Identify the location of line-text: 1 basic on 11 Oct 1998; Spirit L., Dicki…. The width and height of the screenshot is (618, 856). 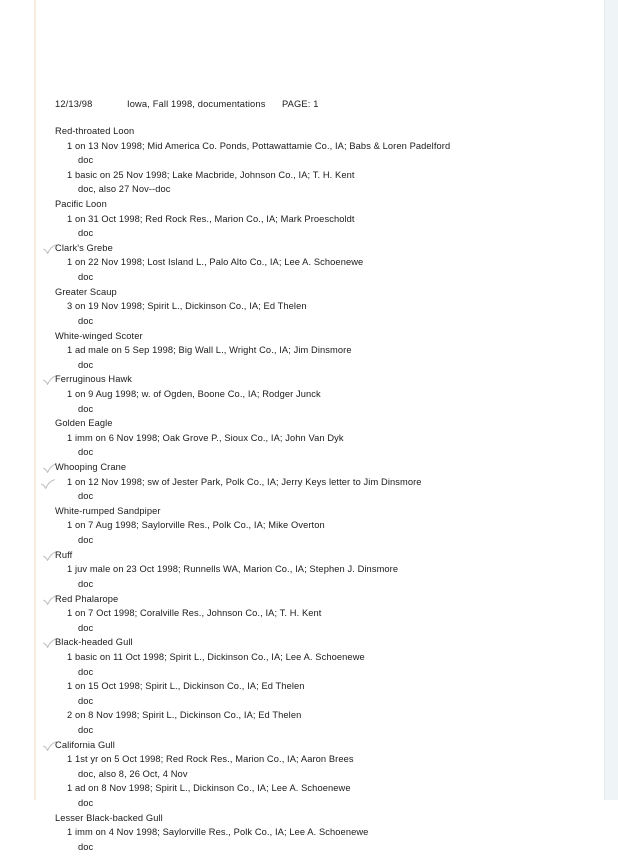
(216, 656).